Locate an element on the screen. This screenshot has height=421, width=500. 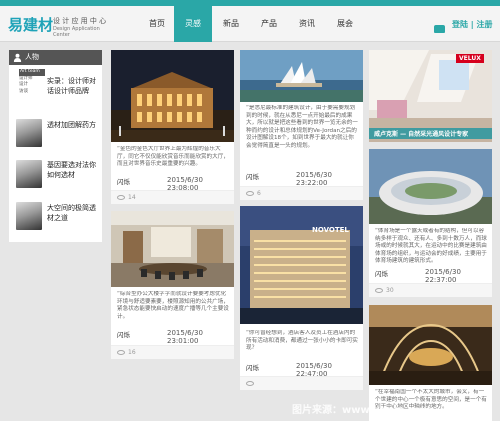
phone-icon is located at coordinates (439, 29).